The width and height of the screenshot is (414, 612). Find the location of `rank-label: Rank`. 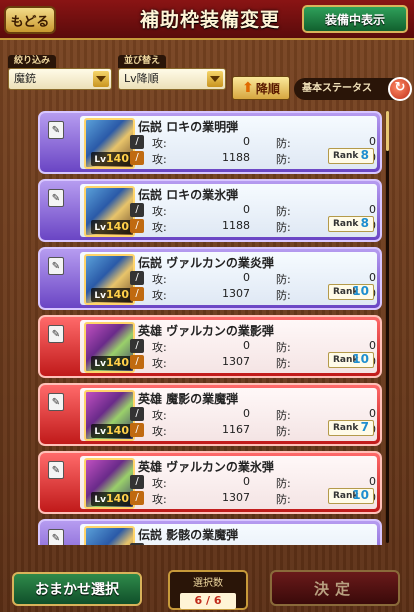

rank-label: Rank is located at coordinates (346, 428).